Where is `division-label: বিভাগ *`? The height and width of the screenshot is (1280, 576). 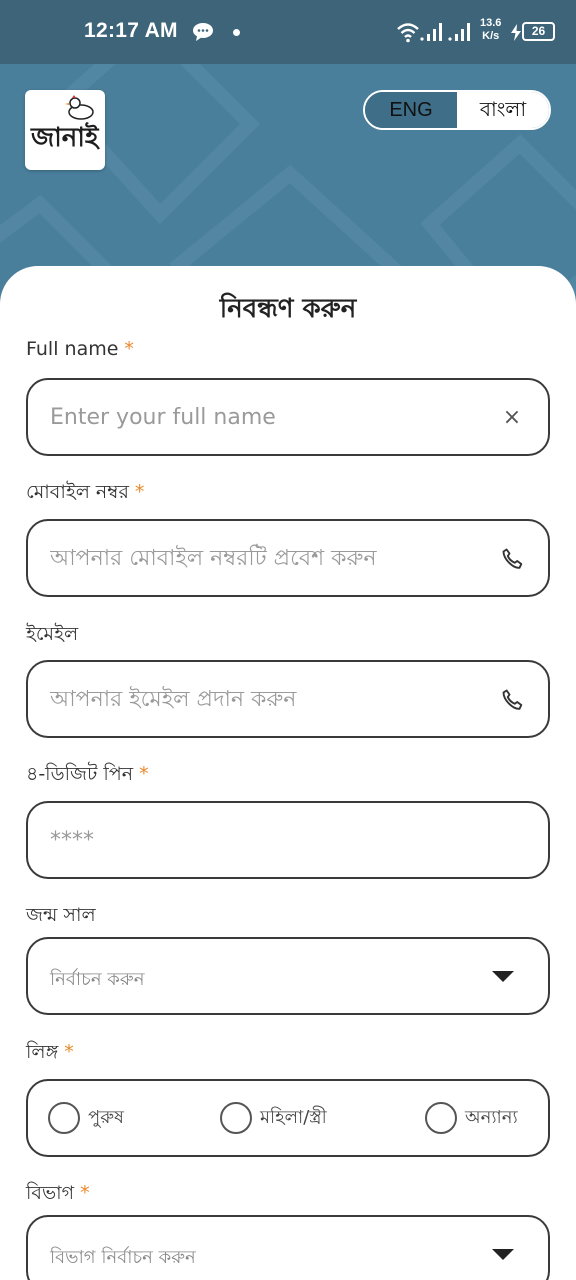 division-label: বিভাগ * is located at coordinates (58, 1193).